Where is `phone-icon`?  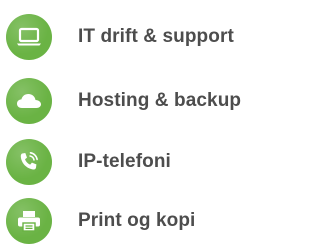 phone-icon is located at coordinates (29, 162).